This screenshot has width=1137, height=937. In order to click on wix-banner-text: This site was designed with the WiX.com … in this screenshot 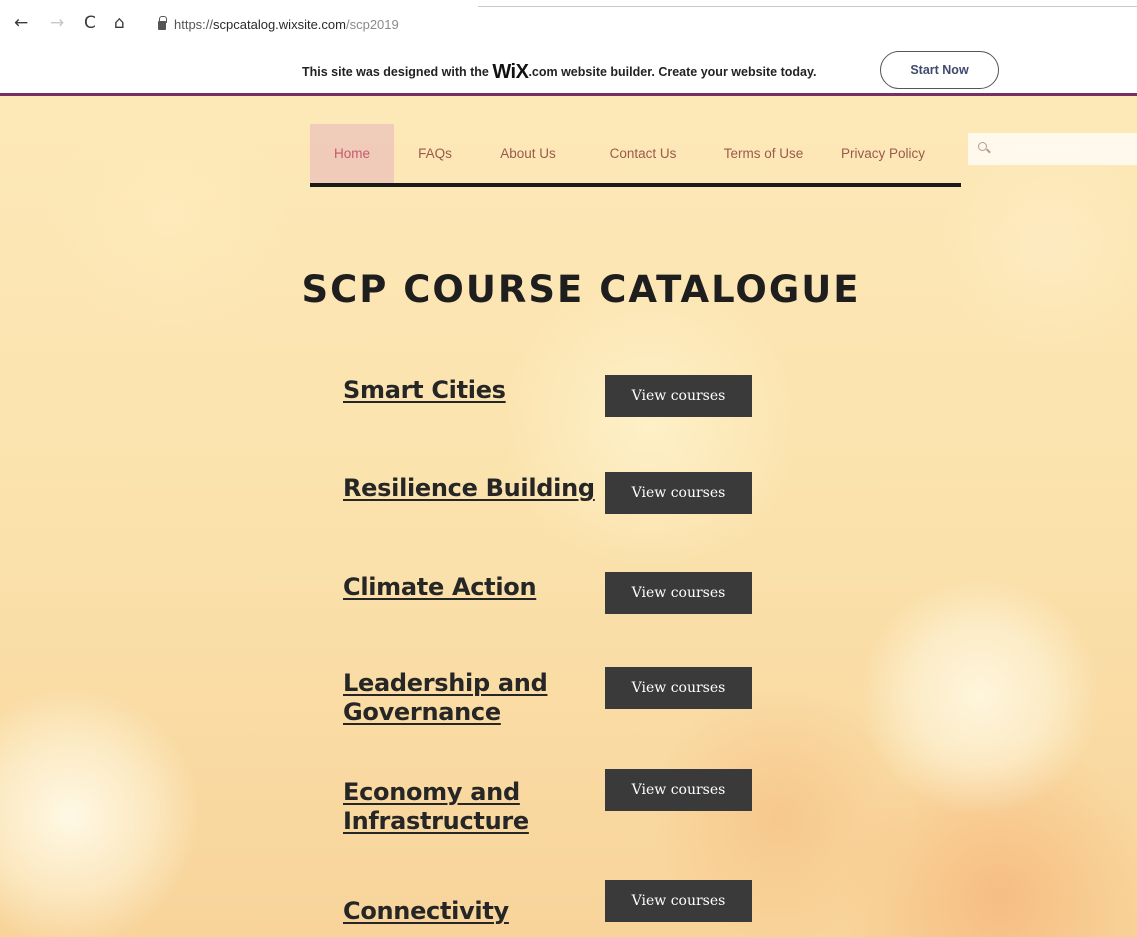, I will do `click(559, 72)`.